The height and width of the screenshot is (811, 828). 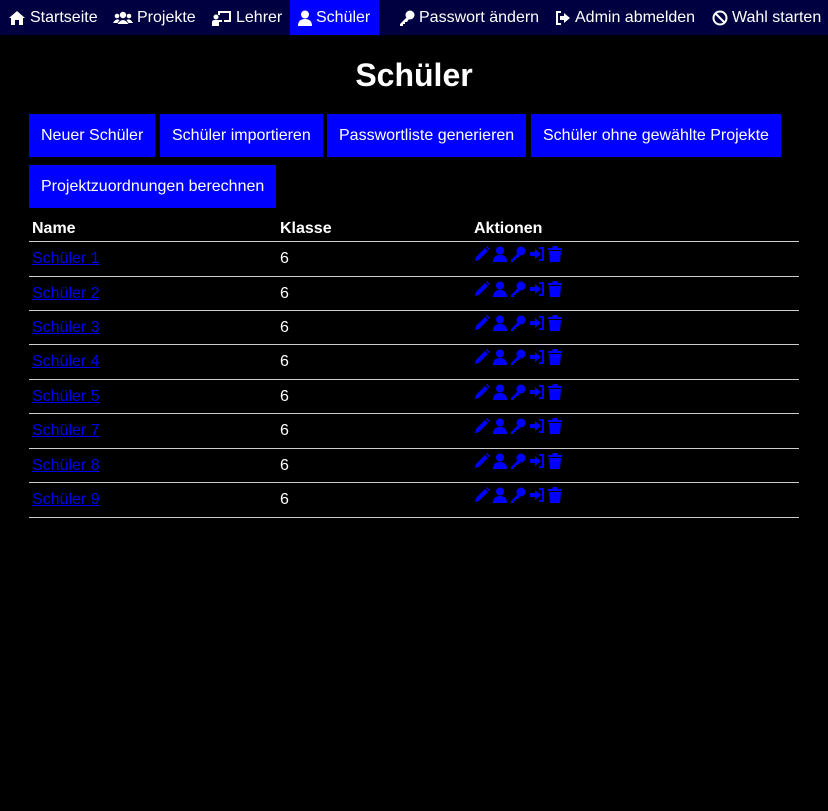 What do you see at coordinates (221, 18) in the screenshot?
I see `chalkboard-teacher-icon` at bounding box center [221, 18].